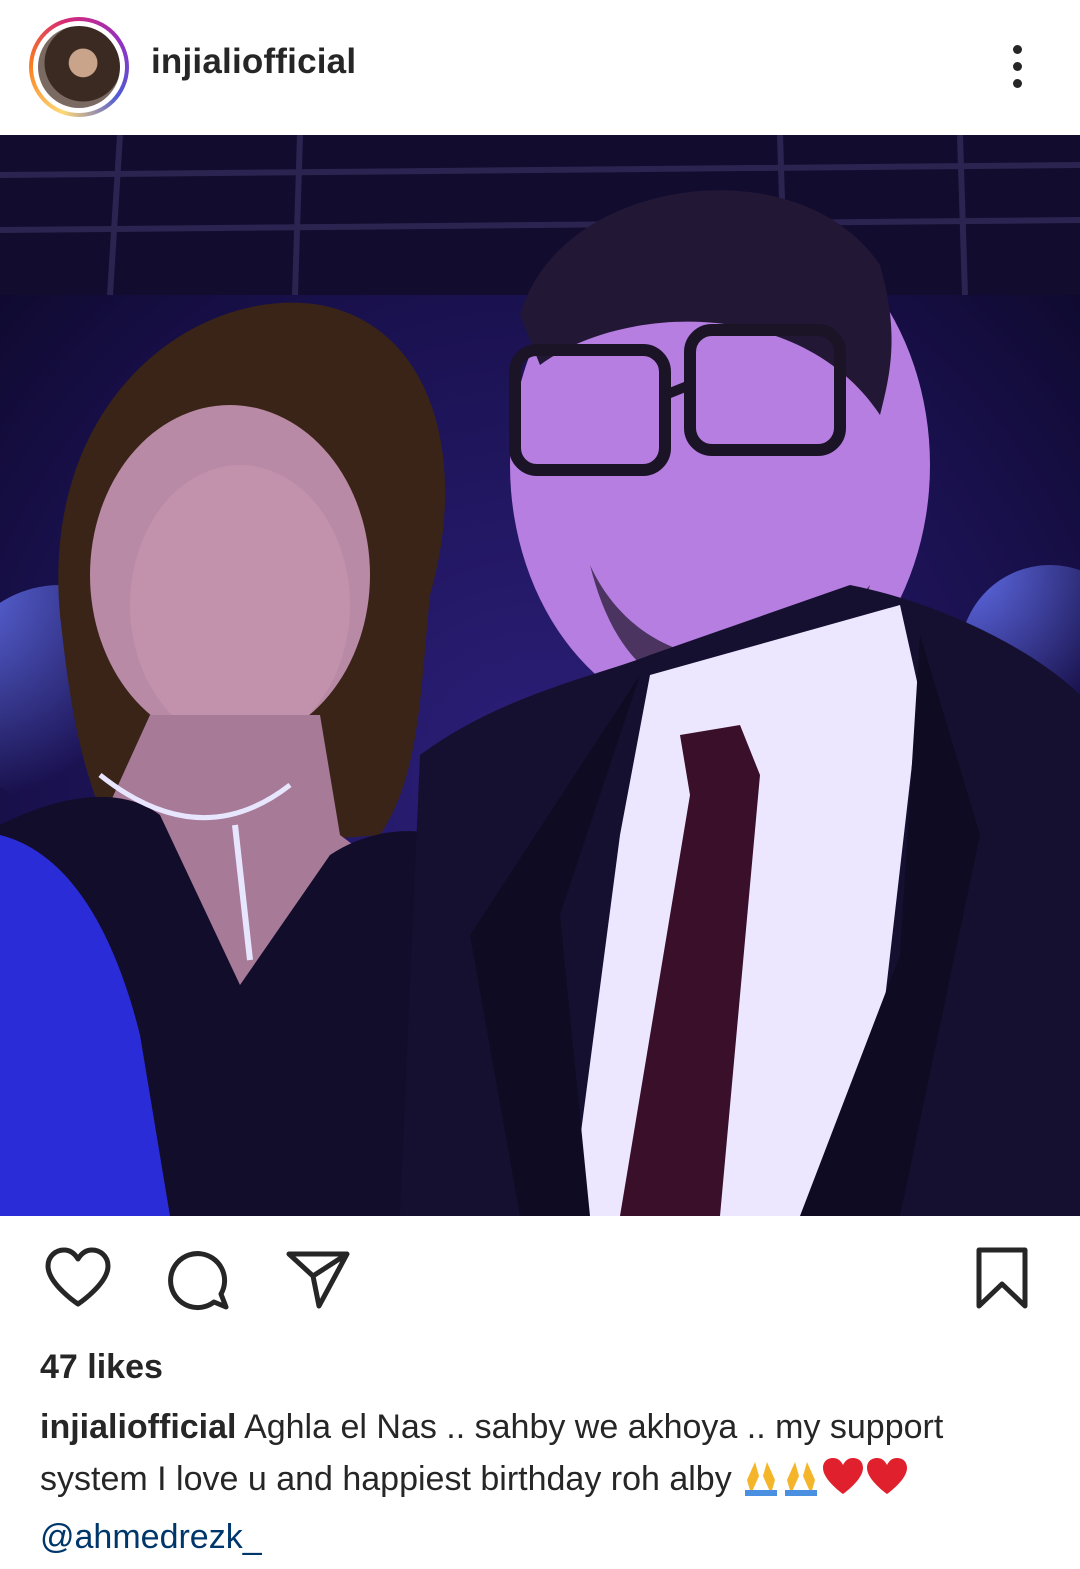  I want to click on post-header: injialiofficial, so click(540, 67).